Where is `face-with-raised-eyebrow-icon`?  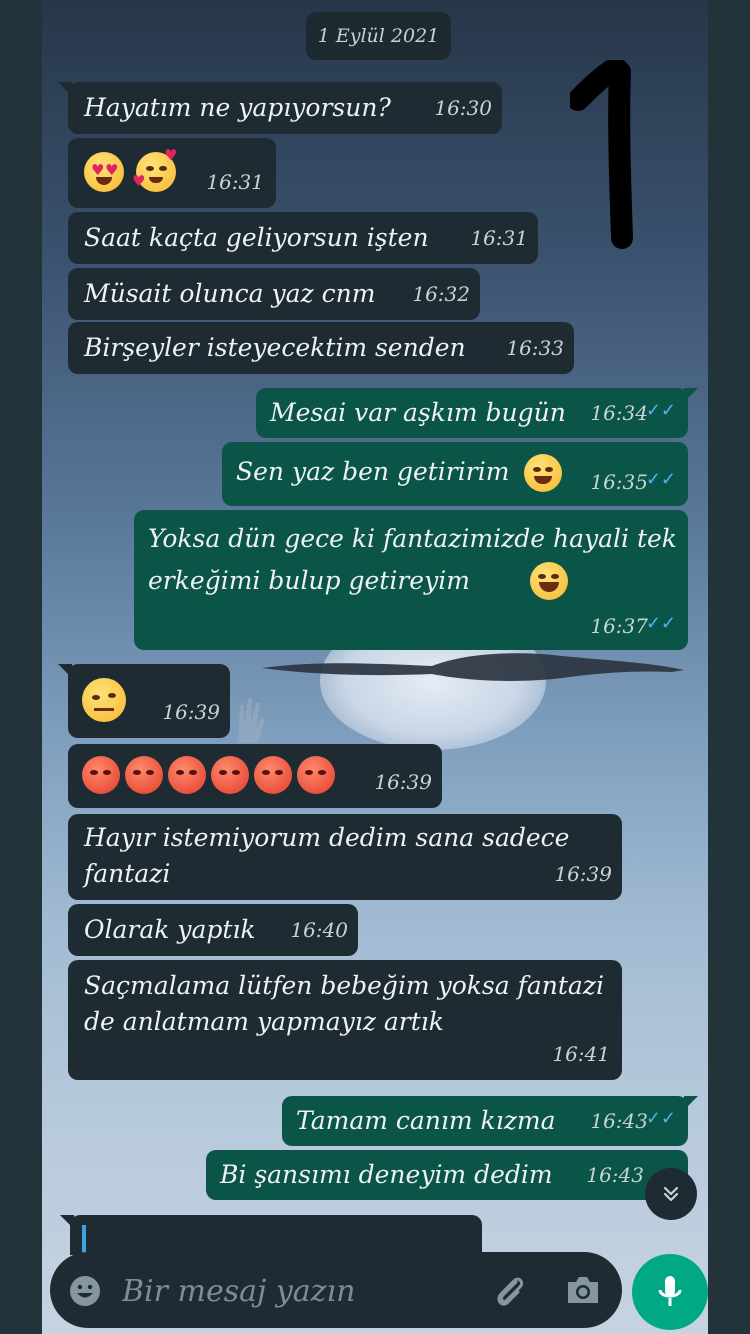
face-with-raised-eyebrow-icon is located at coordinates (104, 700).